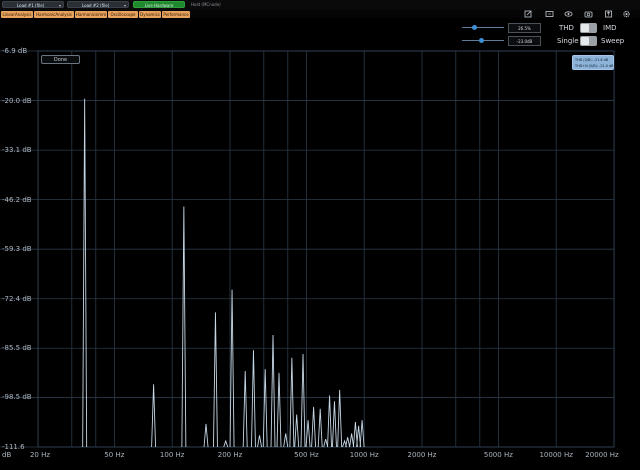  What do you see at coordinates (17, 150) in the screenshot?
I see `y-tick-label: -33.1 dB` at bounding box center [17, 150].